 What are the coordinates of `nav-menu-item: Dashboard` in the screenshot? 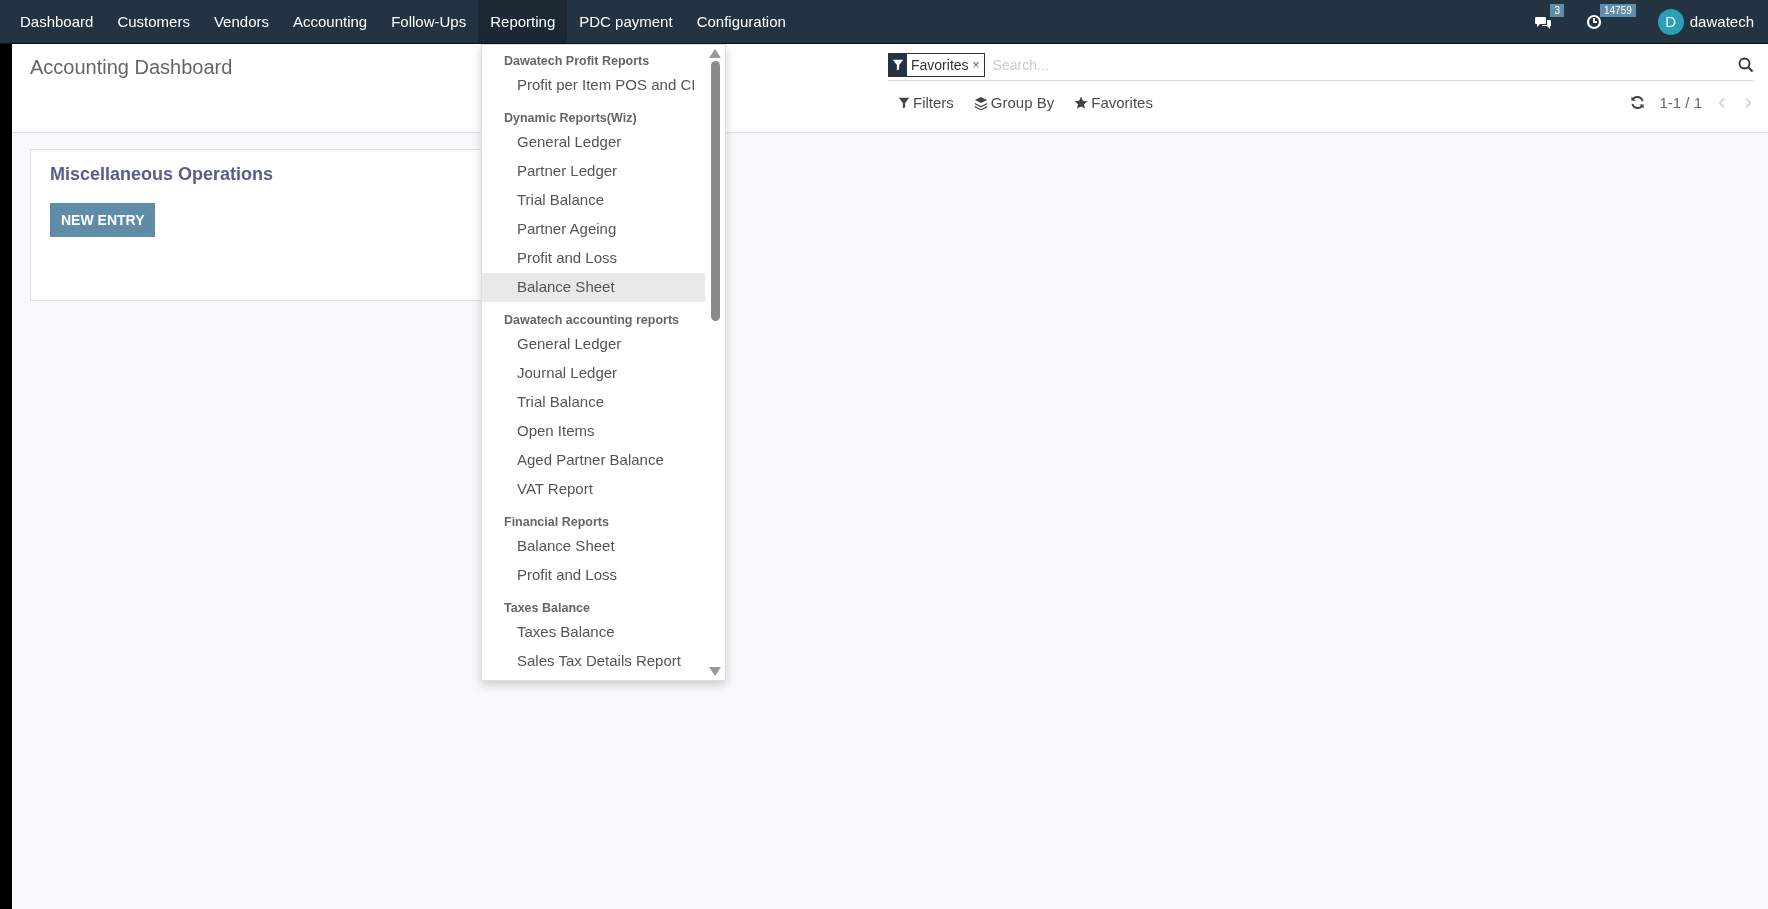 It's located at (57, 21).